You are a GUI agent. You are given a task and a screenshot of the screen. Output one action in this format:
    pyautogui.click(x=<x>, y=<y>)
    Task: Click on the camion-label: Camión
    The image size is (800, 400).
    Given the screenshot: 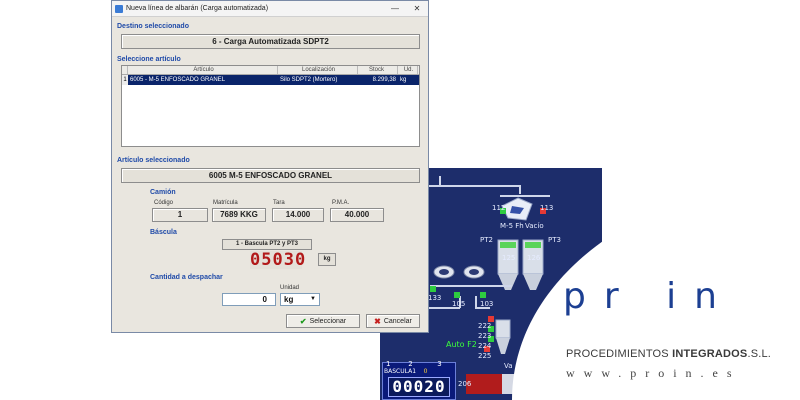 What is the action you would take?
    pyautogui.click(x=163, y=192)
    